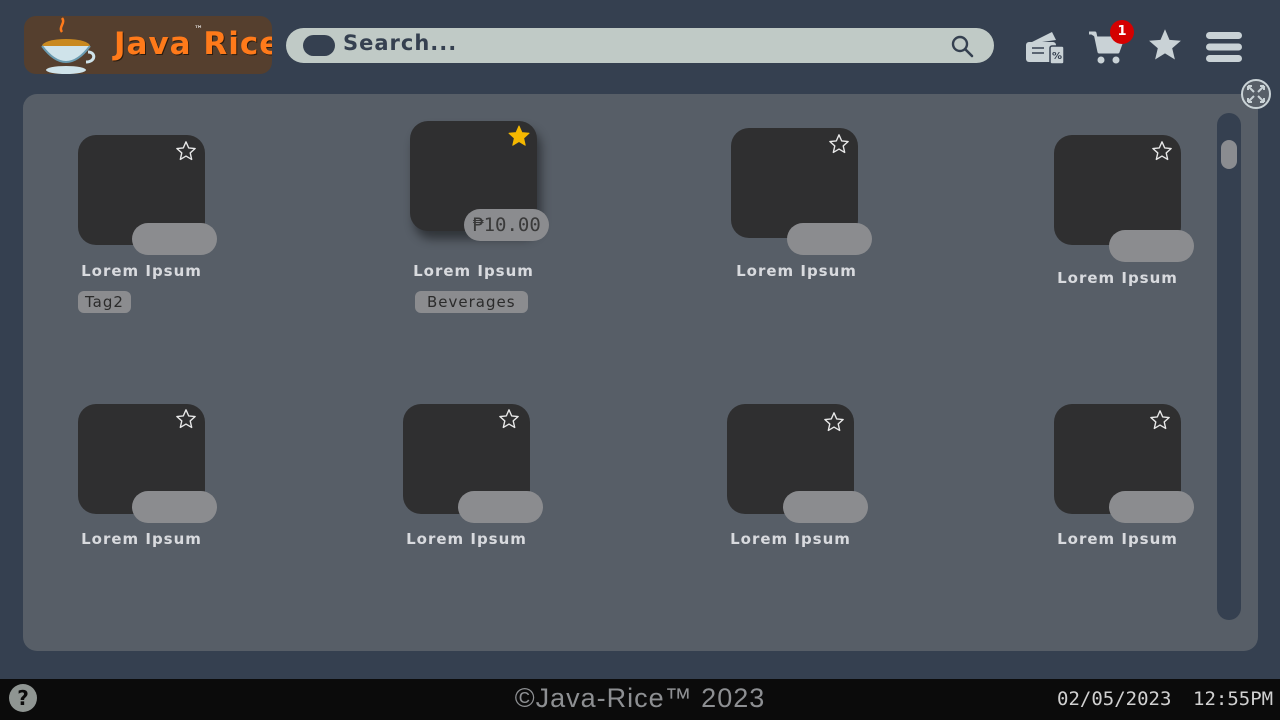 Image resolution: width=1280 pixels, height=720 pixels. I want to click on search-icon, so click(962, 46).